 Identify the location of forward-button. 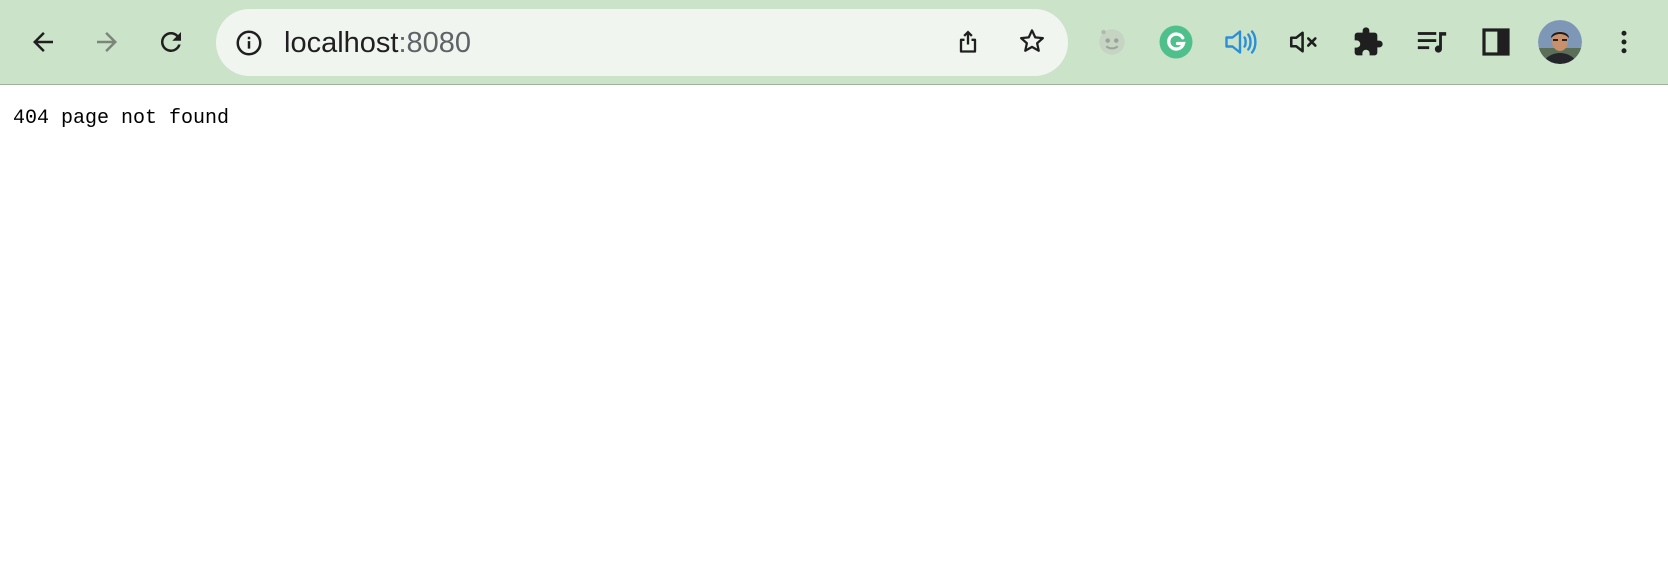
(107, 42).